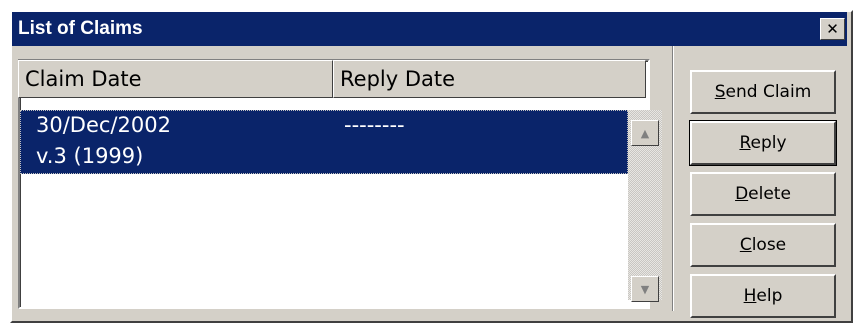 Image resolution: width=855 pixels, height=325 pixels. I want to click on title-bar: List of Claims ✕, so click(429, 29).